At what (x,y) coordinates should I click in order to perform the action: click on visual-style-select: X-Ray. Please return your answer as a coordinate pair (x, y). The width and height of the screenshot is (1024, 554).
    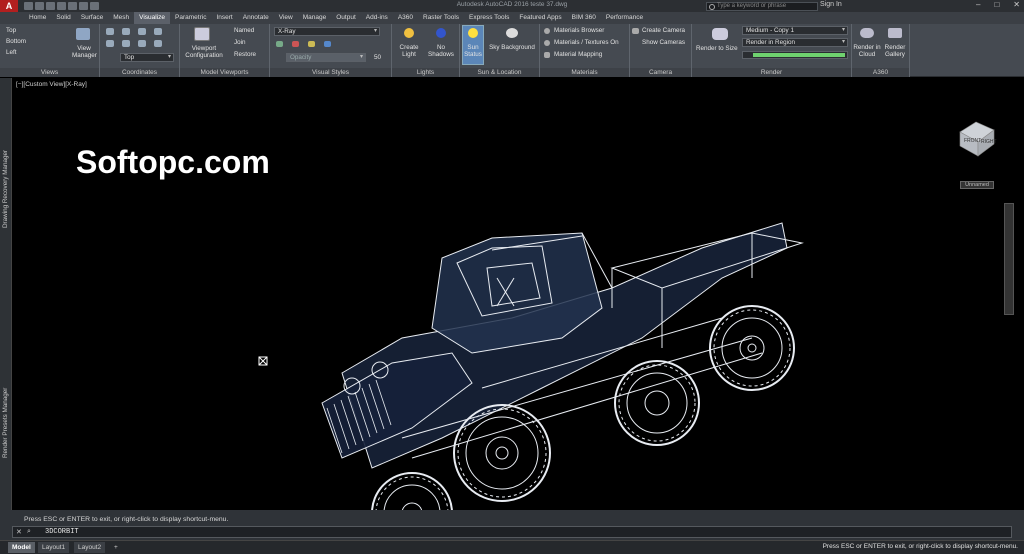
    Looking at the image, I should click on (327, 31).